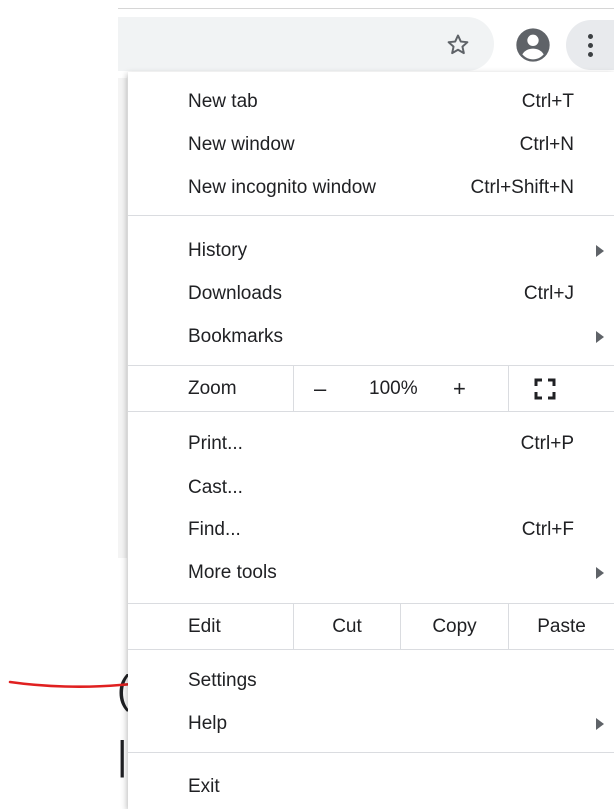 This screenshot has width=614, height=809. I want to click on zoom-label: Zoom, so click(212, 388).